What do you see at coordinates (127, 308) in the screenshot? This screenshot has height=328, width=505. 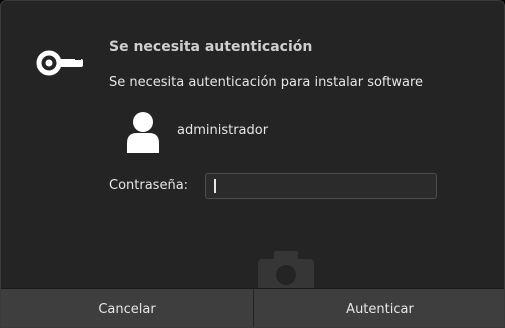 I see `cancel-button: Cancelar` at bounding box center [127, 308].